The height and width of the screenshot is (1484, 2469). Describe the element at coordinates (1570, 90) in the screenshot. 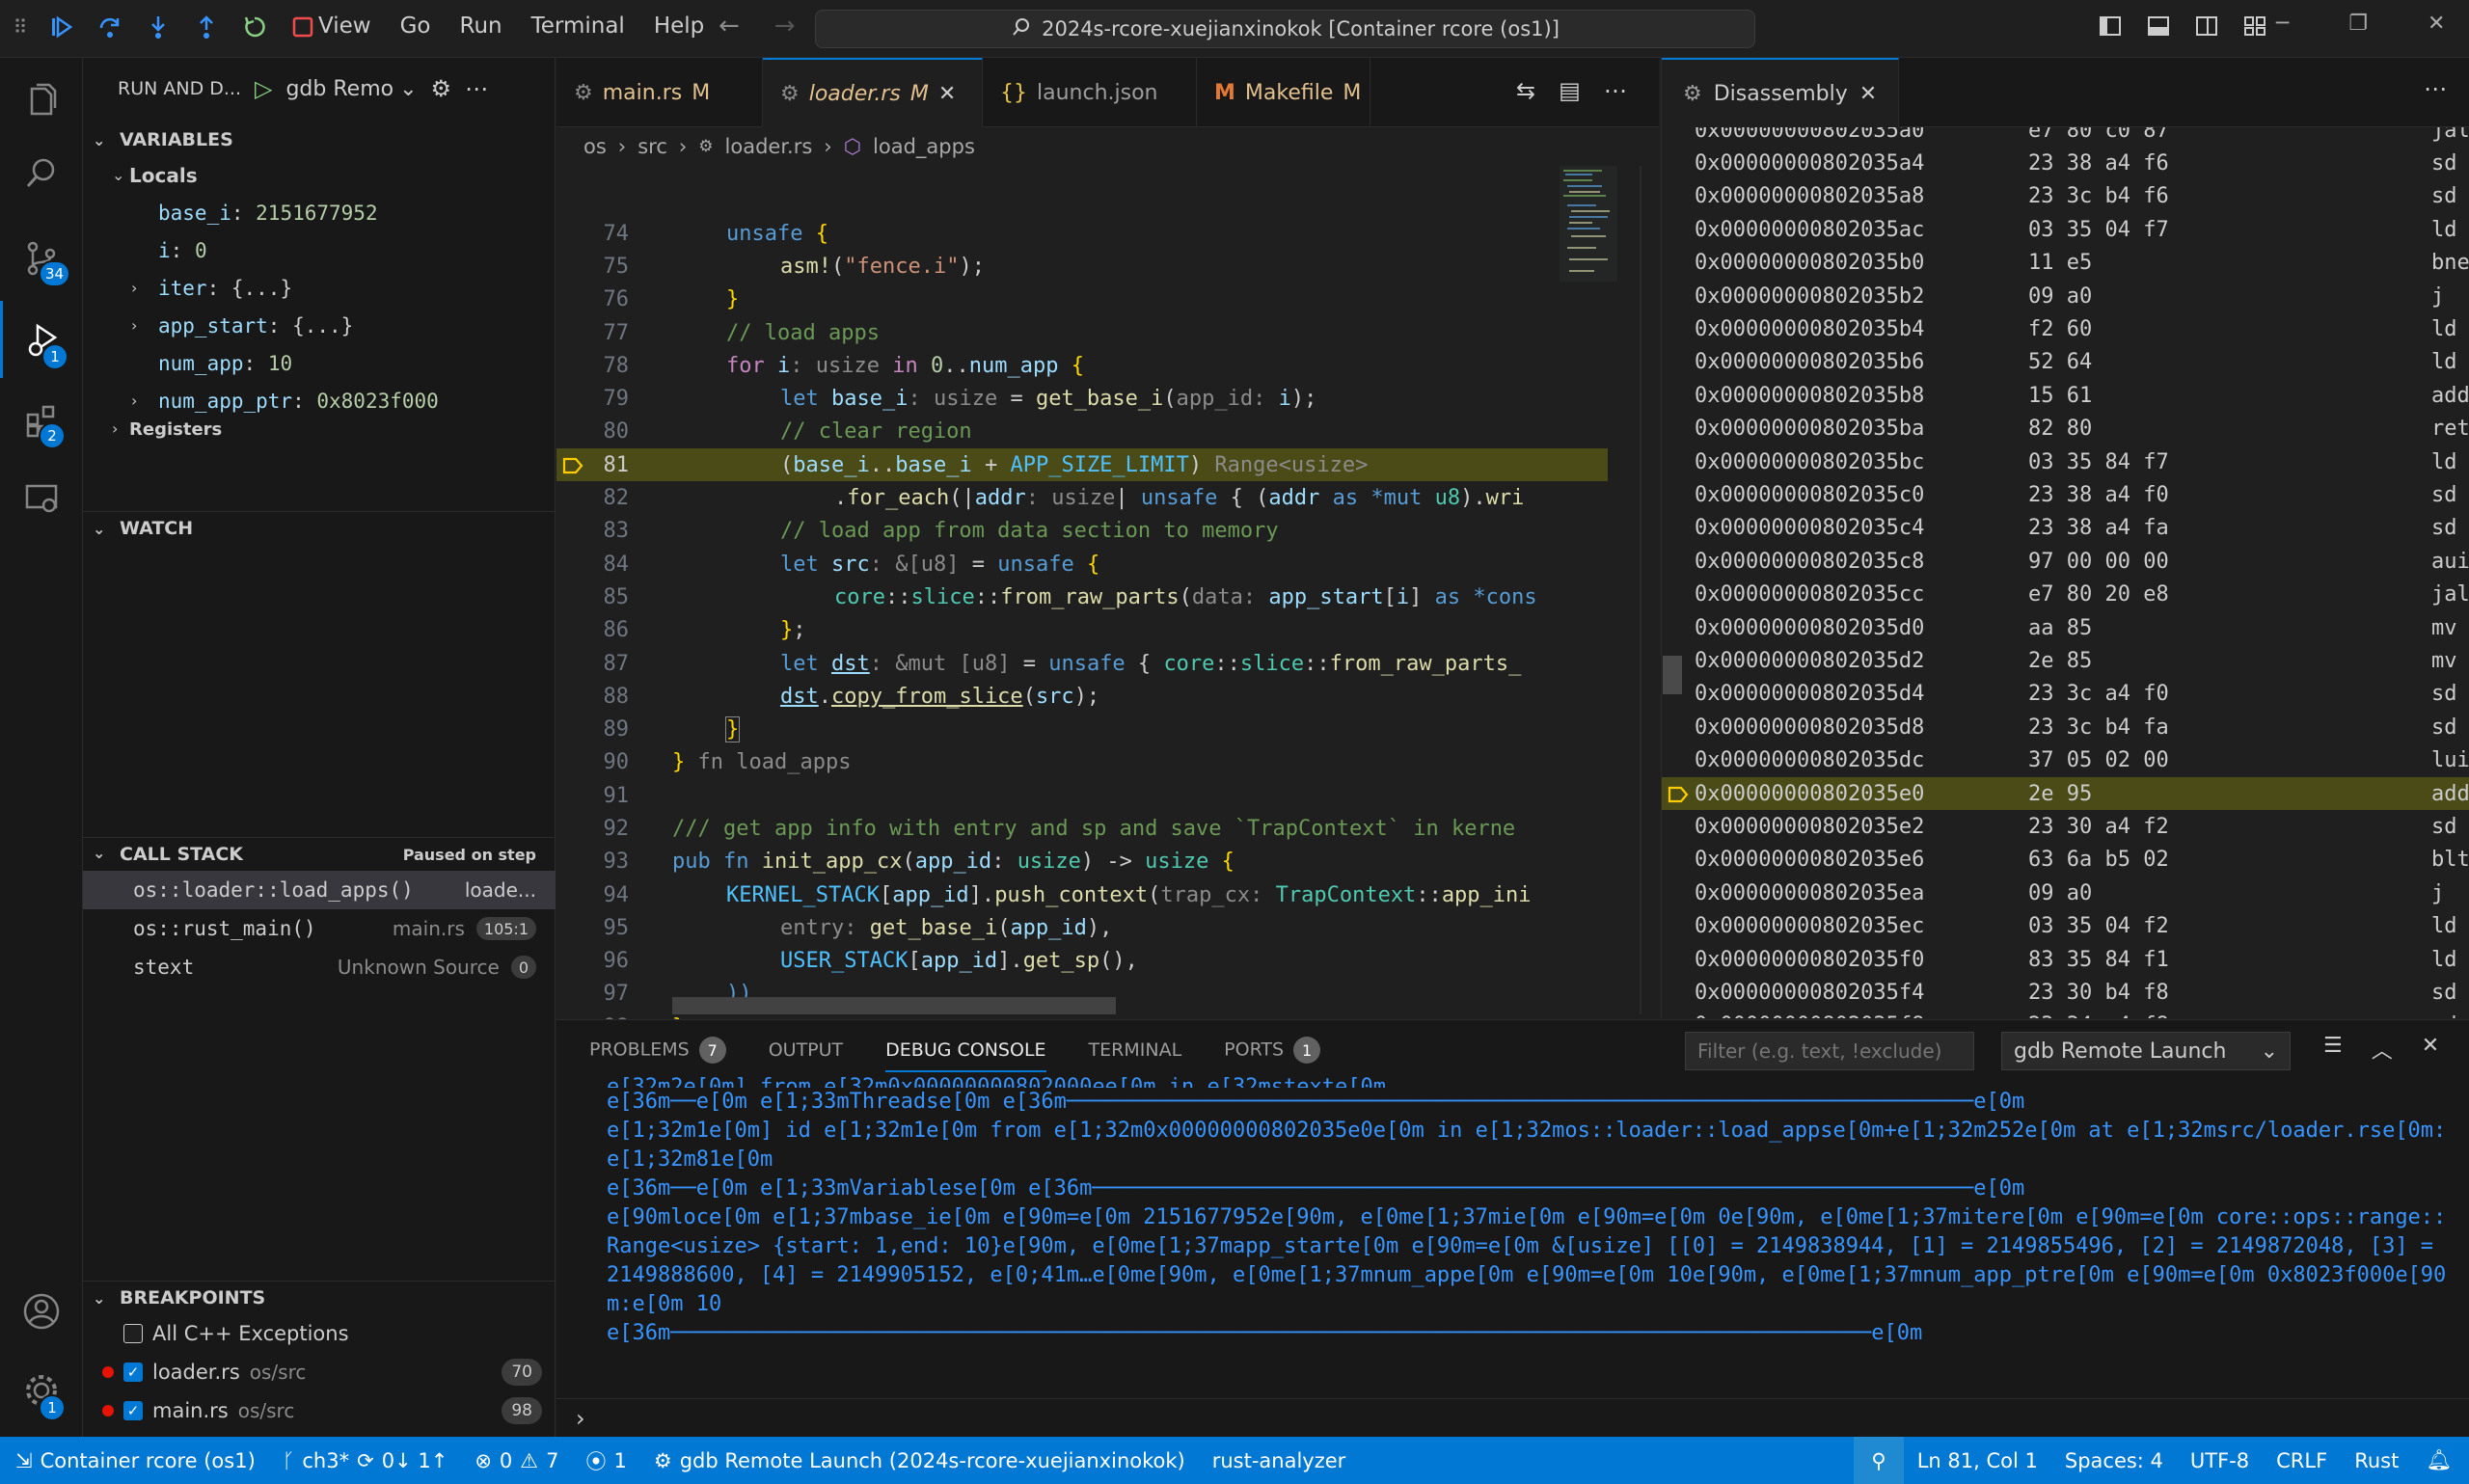

I see `split-editor-icon: ▤` at that location.